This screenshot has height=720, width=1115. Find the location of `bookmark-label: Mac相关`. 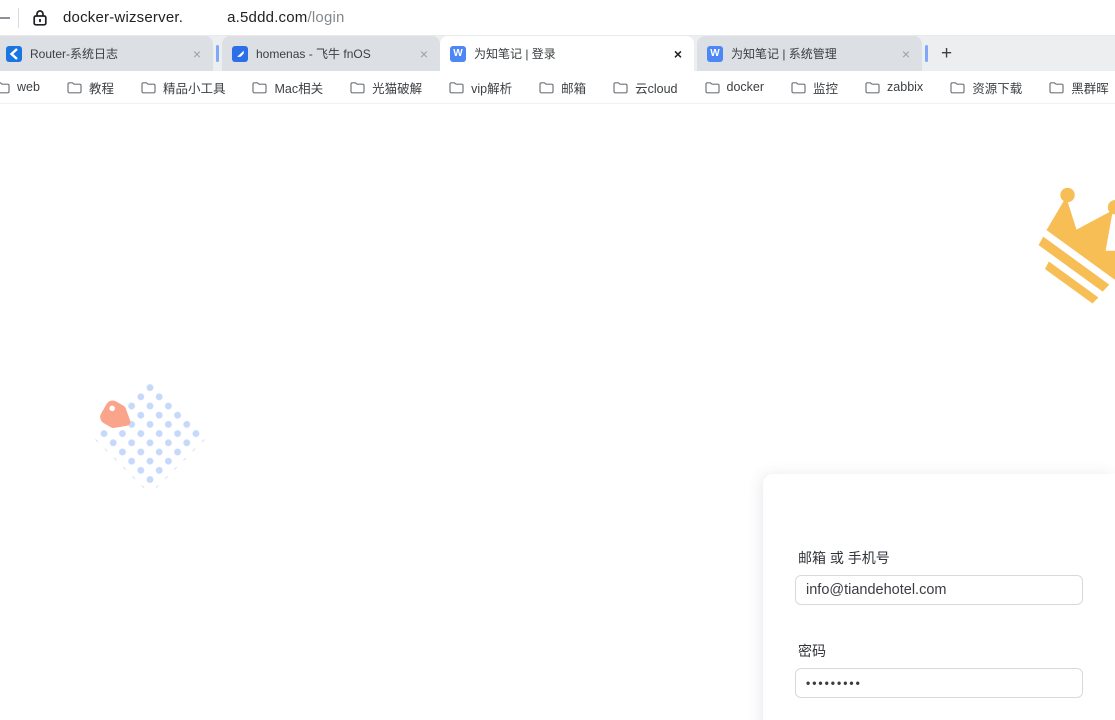

bookmark-label: Mac相关 is located at coordinates (299, 88).